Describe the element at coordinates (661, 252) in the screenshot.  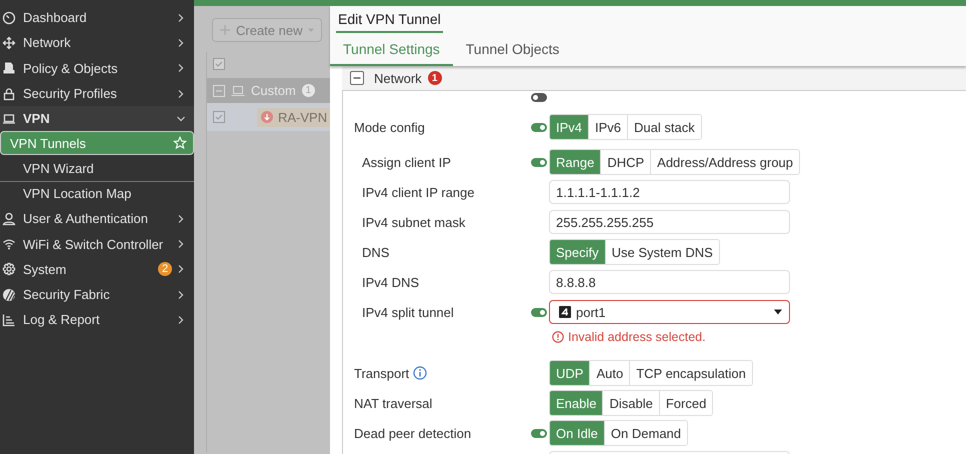
I see `option-button: Use System DNS` at that location.